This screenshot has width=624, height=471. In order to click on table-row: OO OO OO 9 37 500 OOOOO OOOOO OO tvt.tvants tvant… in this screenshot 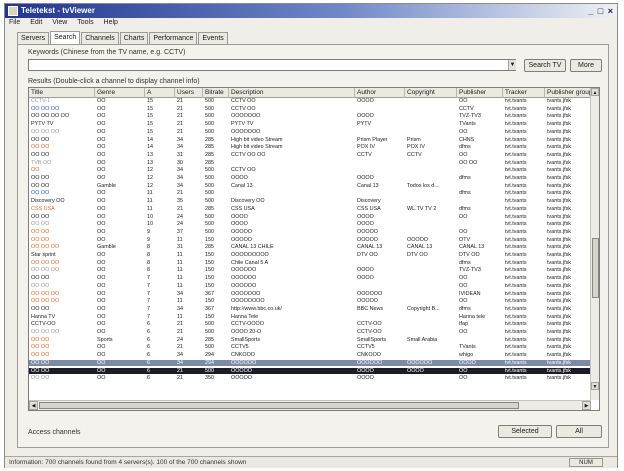, I will do `click(310, 232)`.